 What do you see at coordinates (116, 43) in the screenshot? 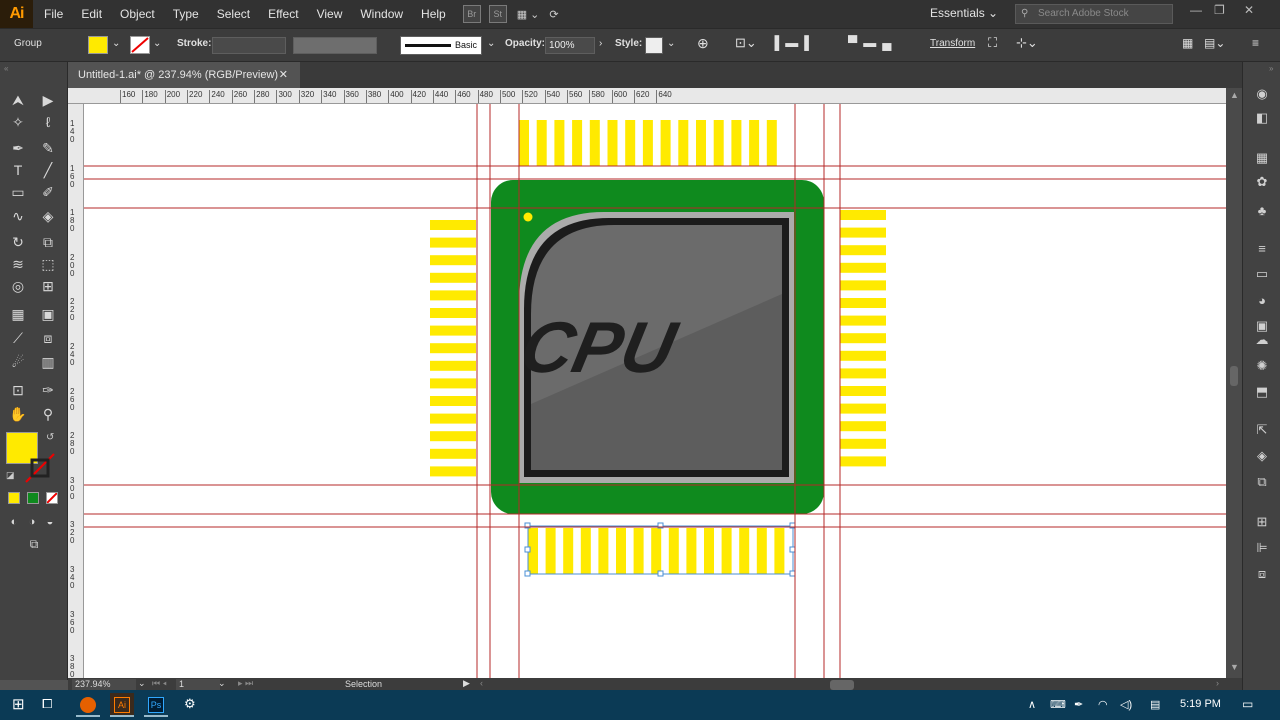
I see `fill-dropdown-icon: ⌄` at bounding box center [116, 43].